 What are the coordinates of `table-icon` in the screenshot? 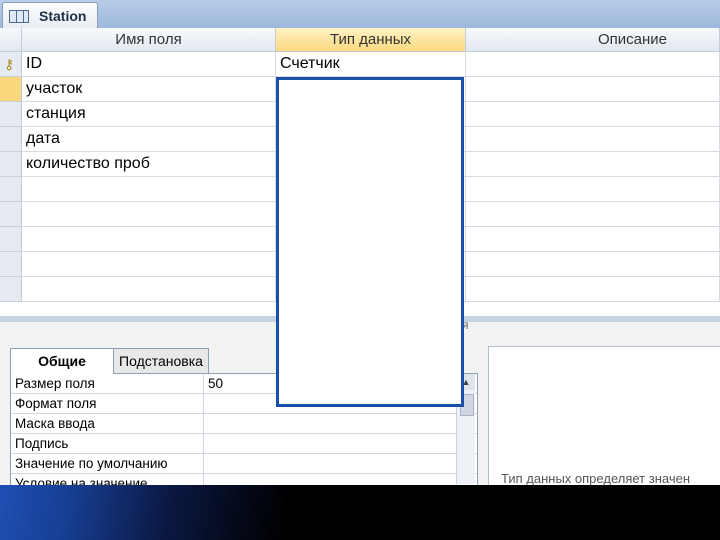 It's located at (19, 16).